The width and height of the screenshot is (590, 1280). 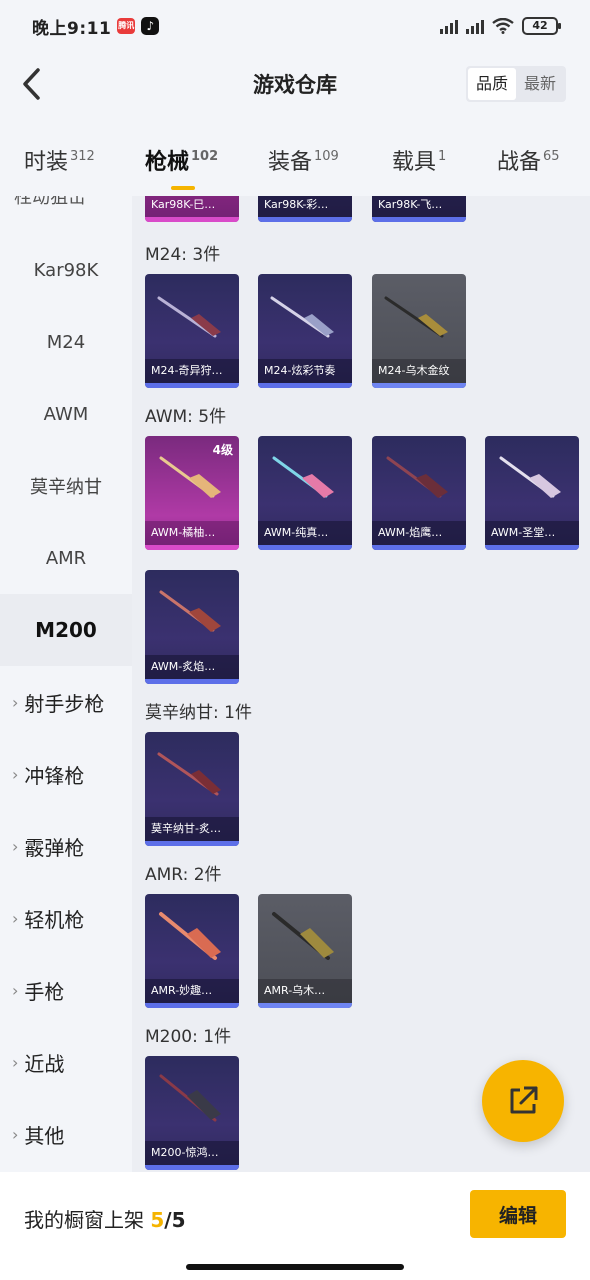 What do you see at coordinates (551, 156) in the screenshot?
I see `tab-count: 65` at bounding box center [551, 156].